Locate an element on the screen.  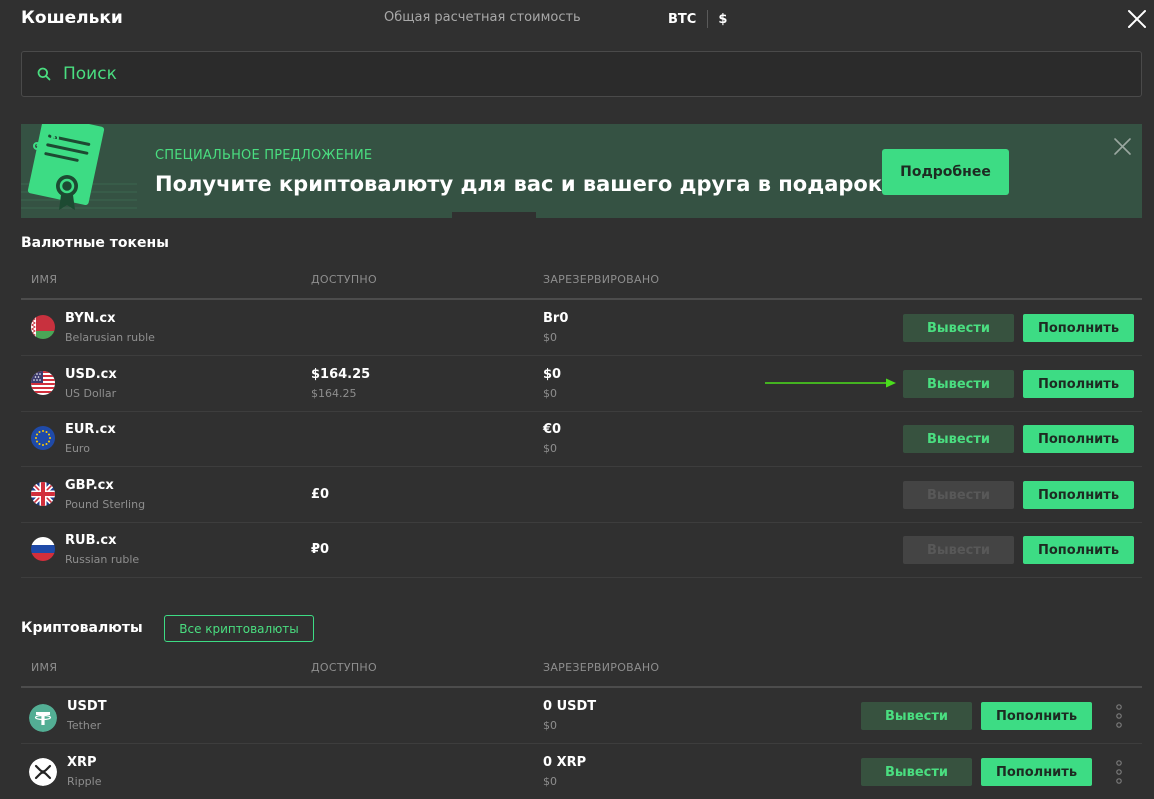
close-icon is located at coordinates (1137, 19).